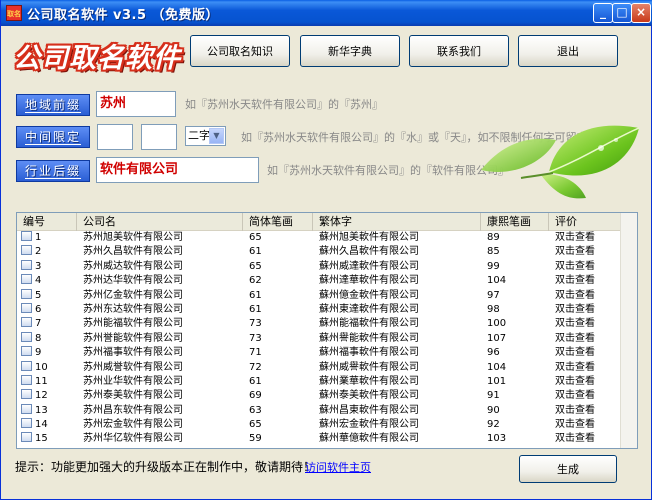 This screenshot has height=500, width=652. Describe the element at coordinates (136, 104) in the screenshot. I see `prefix-input: 苏州` at that location.